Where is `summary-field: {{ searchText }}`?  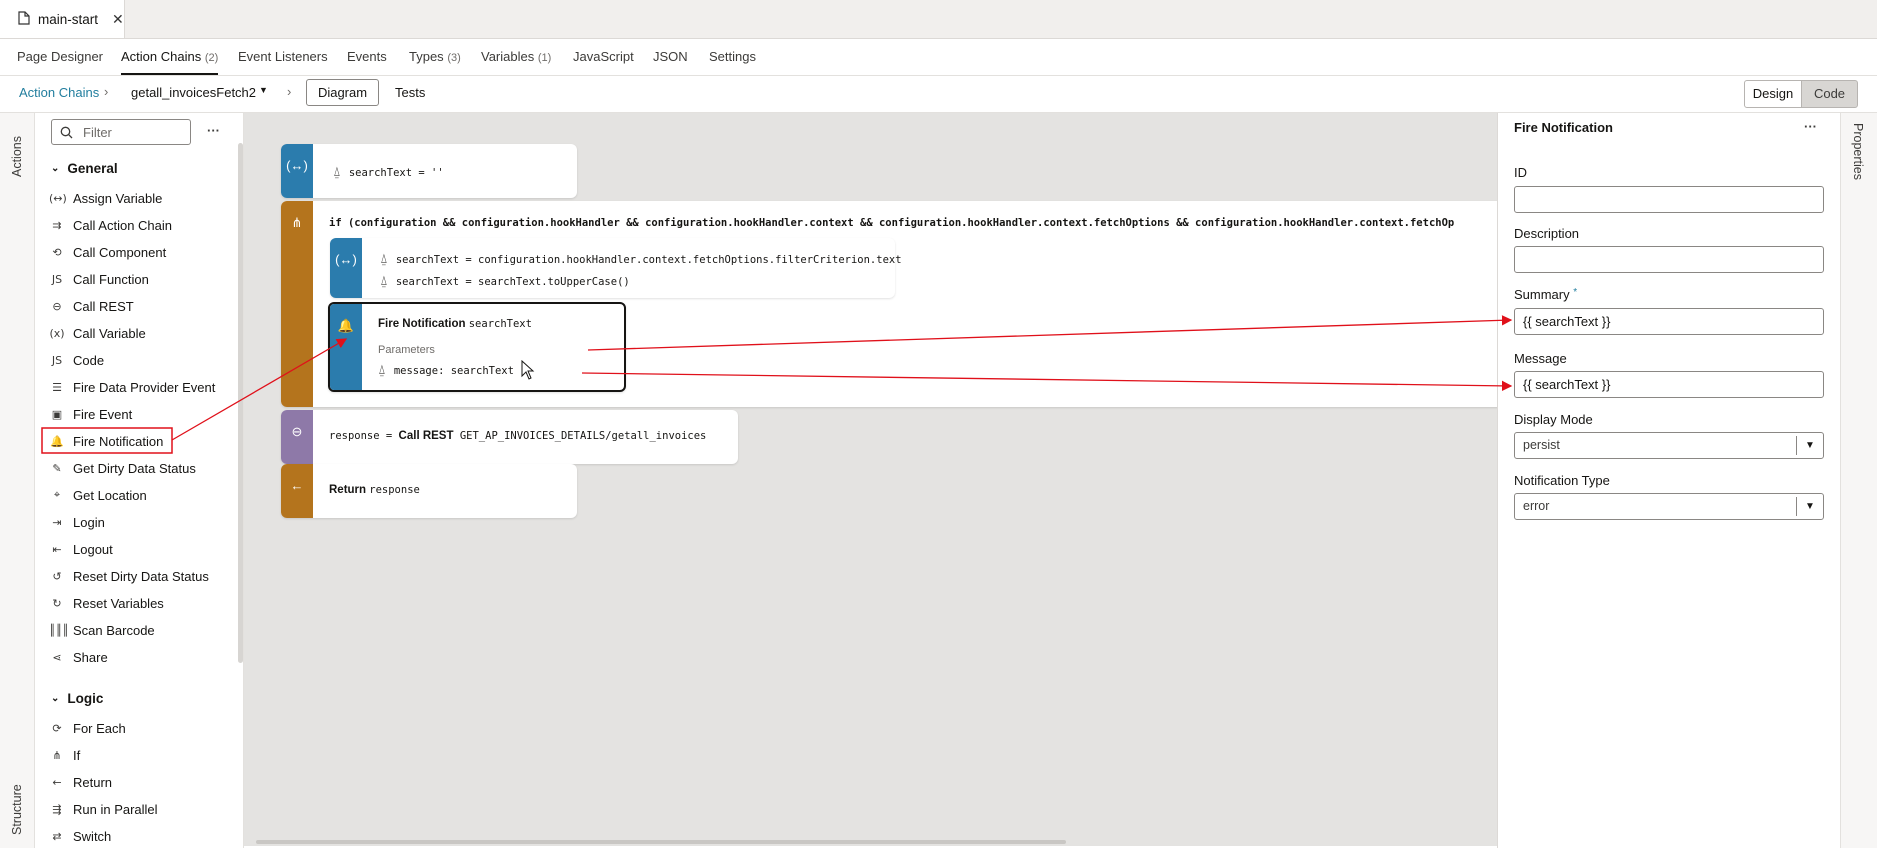
summary-field: {{ searchText }} is located at coordinates (1669, 321).